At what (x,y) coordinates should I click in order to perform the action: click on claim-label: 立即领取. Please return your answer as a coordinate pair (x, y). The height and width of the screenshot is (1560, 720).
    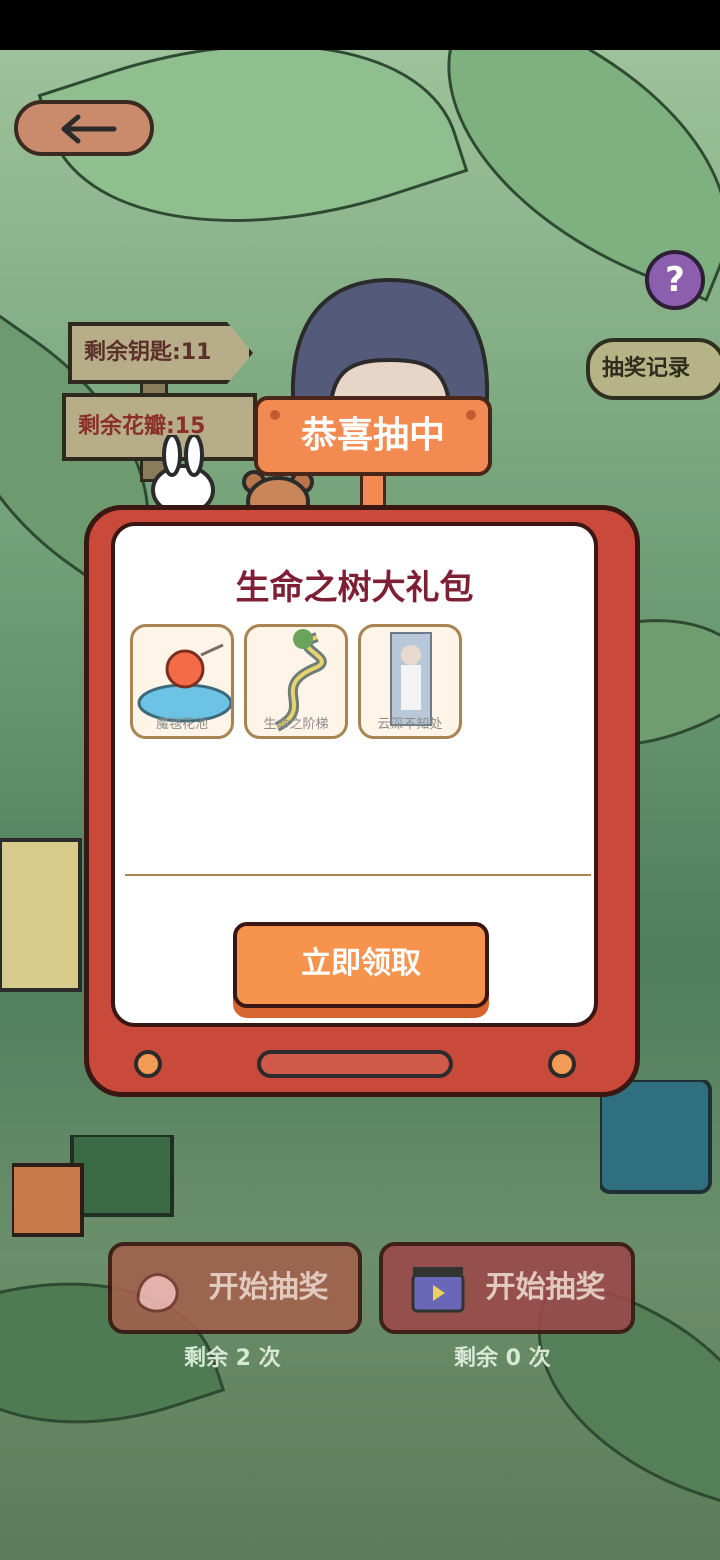
    Looking at the image, I should click on (361, 963).